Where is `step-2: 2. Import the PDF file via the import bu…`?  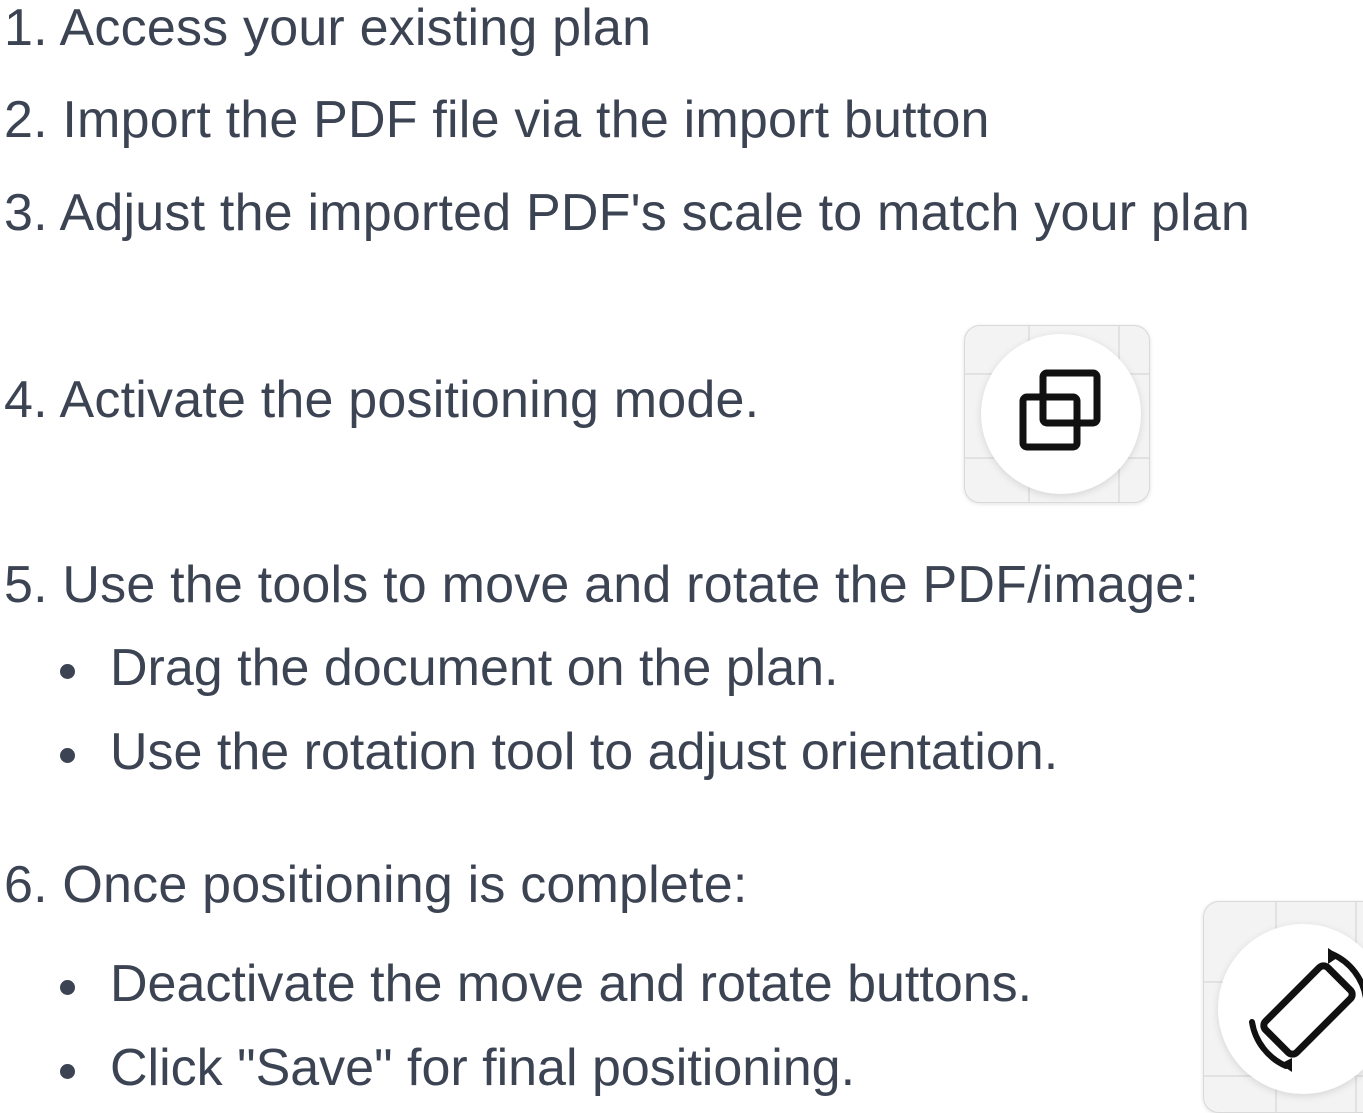
step-2: 2. Import the PDF file via the import bu… is located at coordinates (497, 120).